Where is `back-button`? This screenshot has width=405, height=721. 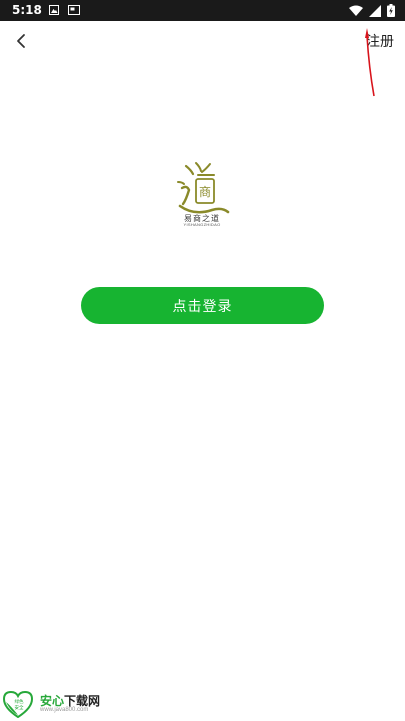 back-button is located at coordinates (21, 41).